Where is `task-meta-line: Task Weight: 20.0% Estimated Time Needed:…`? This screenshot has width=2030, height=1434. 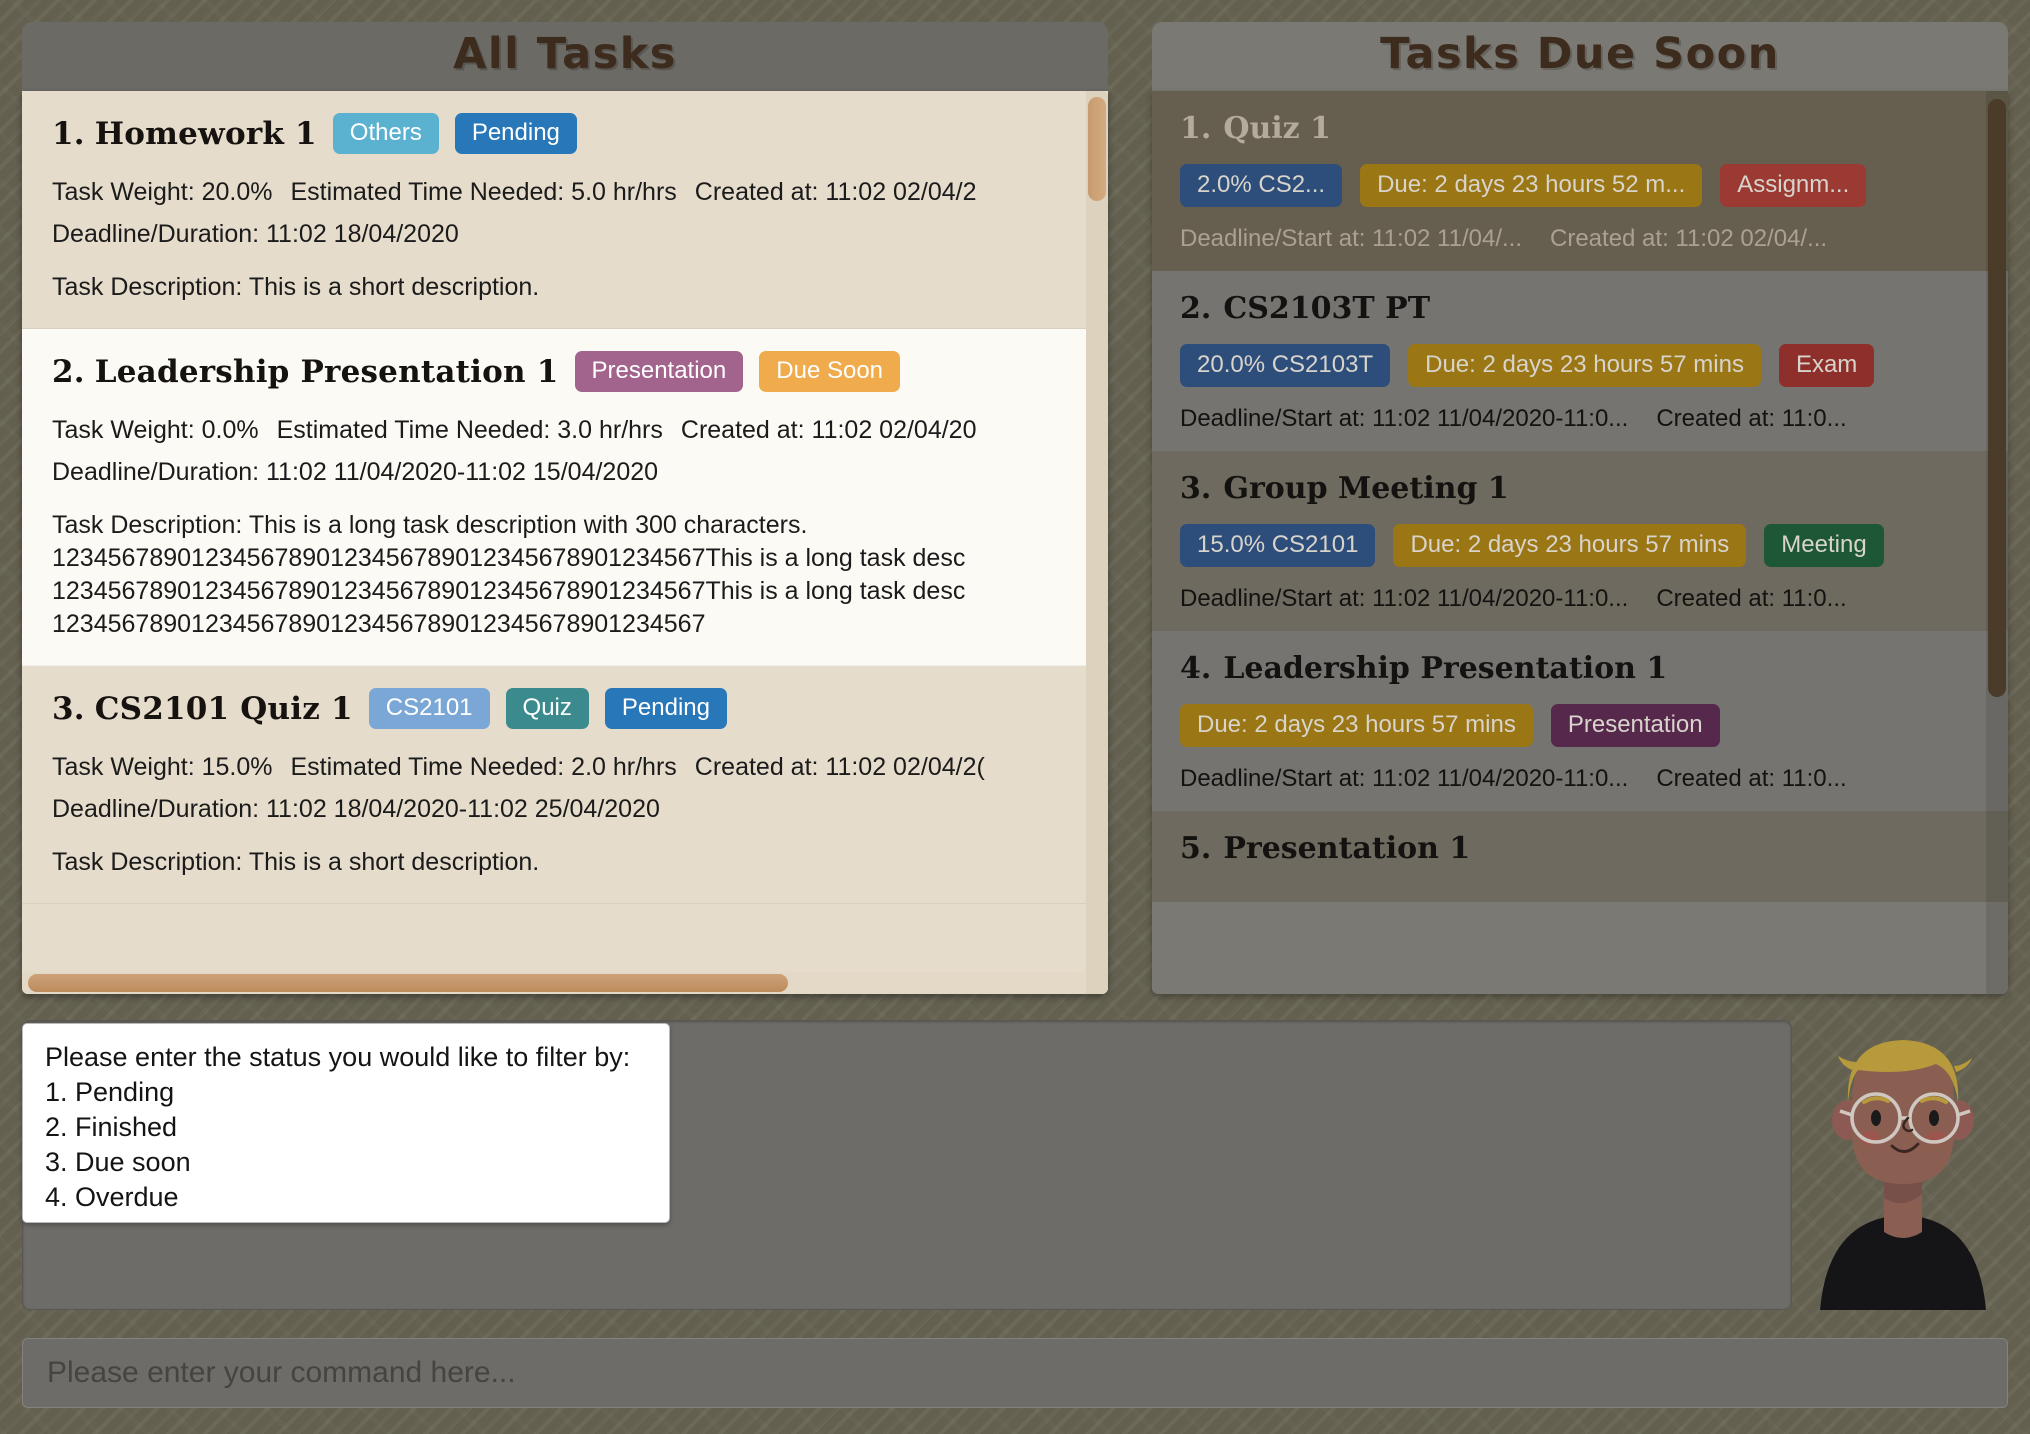 task-meta-line: Task Weight: 20.0% Estimated Time Needed:… is located at coordinates (565, 192).